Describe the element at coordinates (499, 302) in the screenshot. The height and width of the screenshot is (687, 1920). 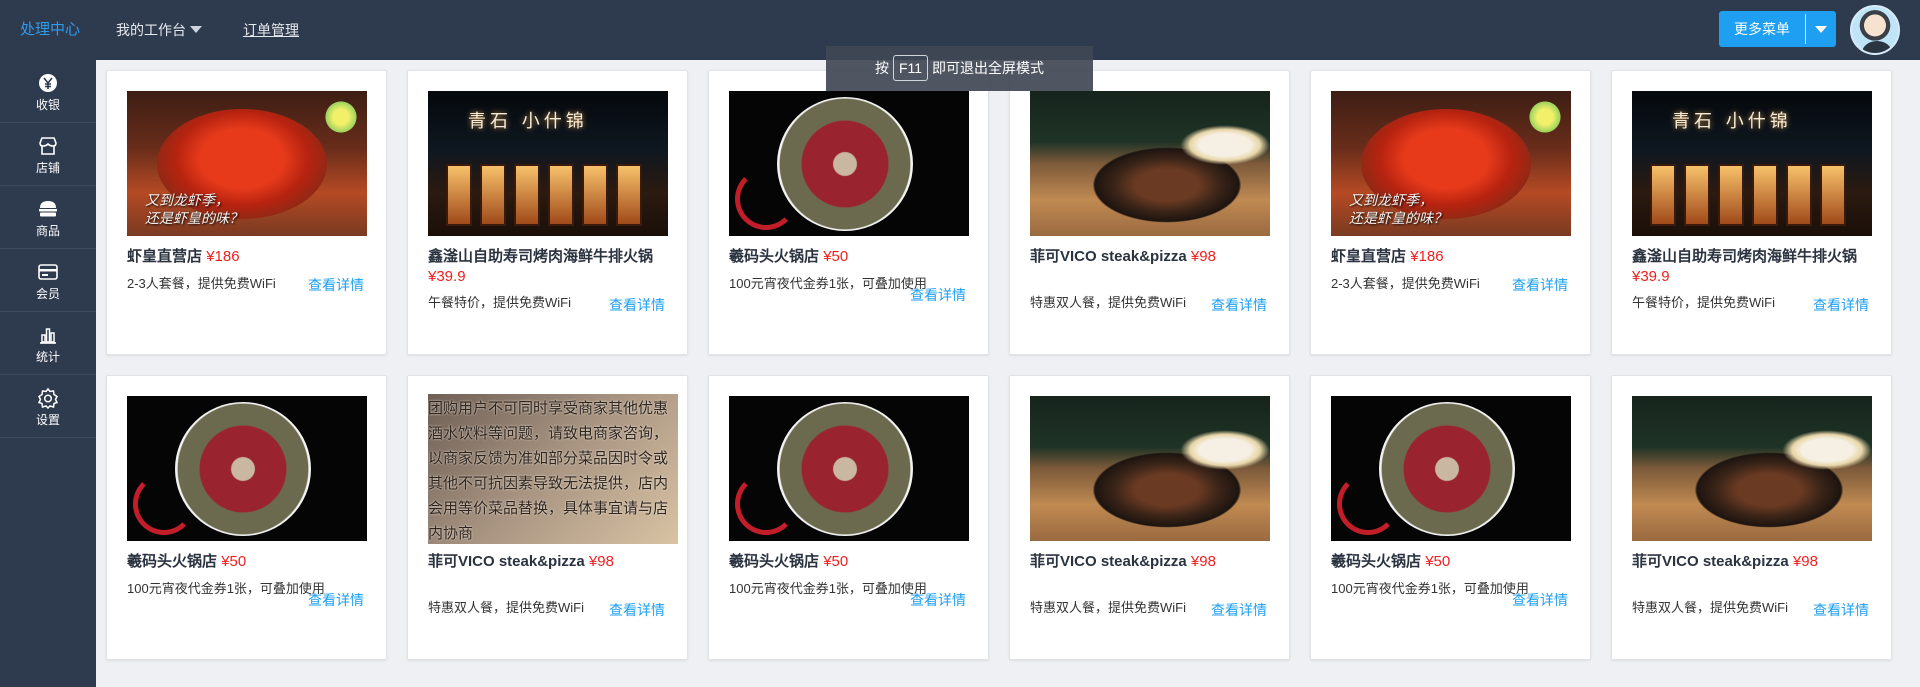
I see `deal-description: 午餐特价，提供免费WiFi` at that location.